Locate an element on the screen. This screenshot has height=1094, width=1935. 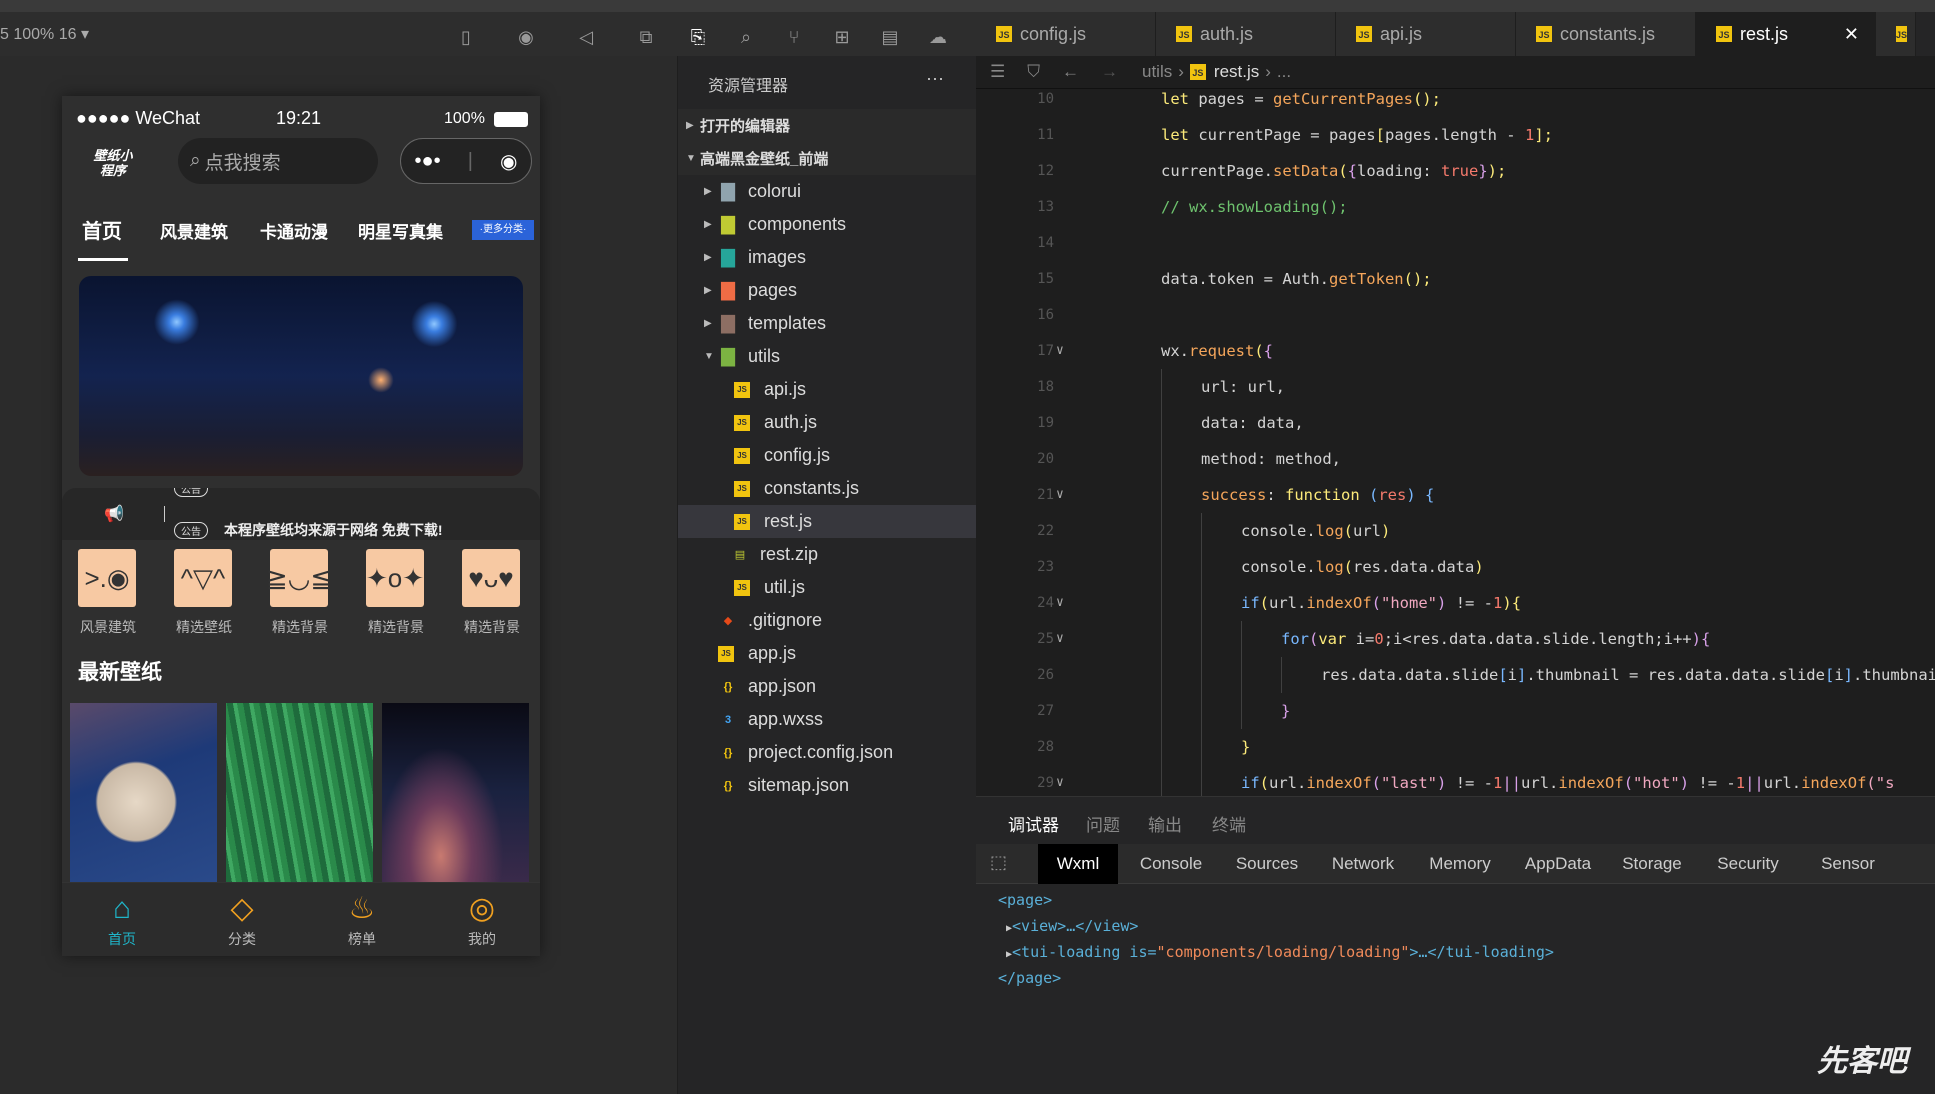
tree-item-constants-js: JS constants.js is located at coordinates (827, 488).